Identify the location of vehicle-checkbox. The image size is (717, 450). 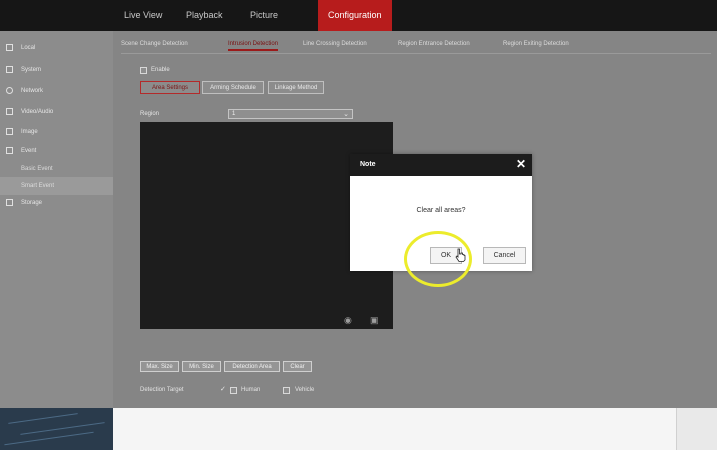
(286, 390).